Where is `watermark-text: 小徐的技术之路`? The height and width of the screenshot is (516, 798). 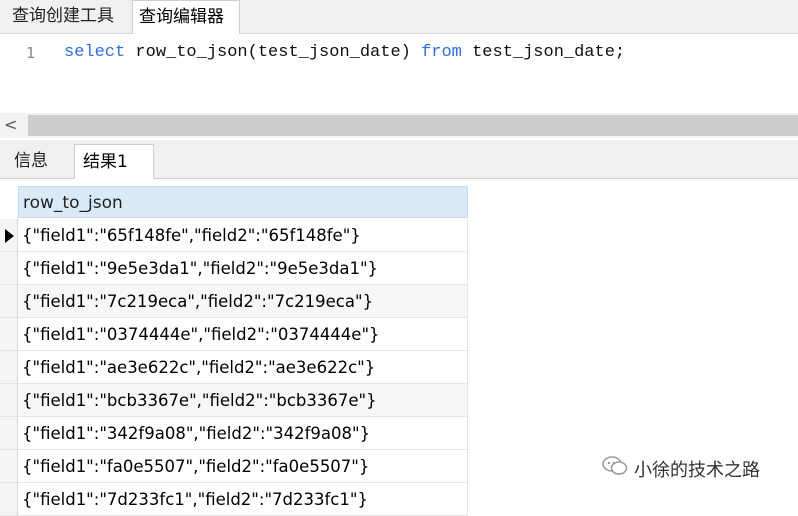 watermark-text: 小徐的技术之路 is located at coordinates (697, 470).